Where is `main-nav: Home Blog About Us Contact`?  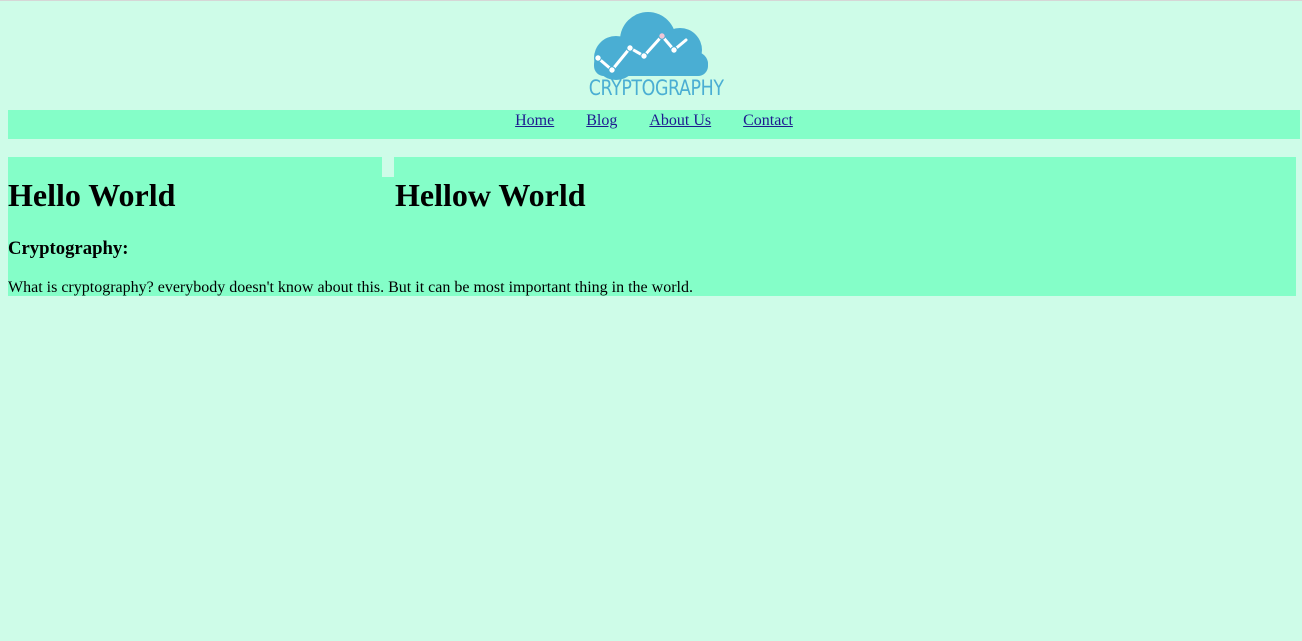 main-nav: Home Blog About Us Contact is located at coordinates (654, 124).